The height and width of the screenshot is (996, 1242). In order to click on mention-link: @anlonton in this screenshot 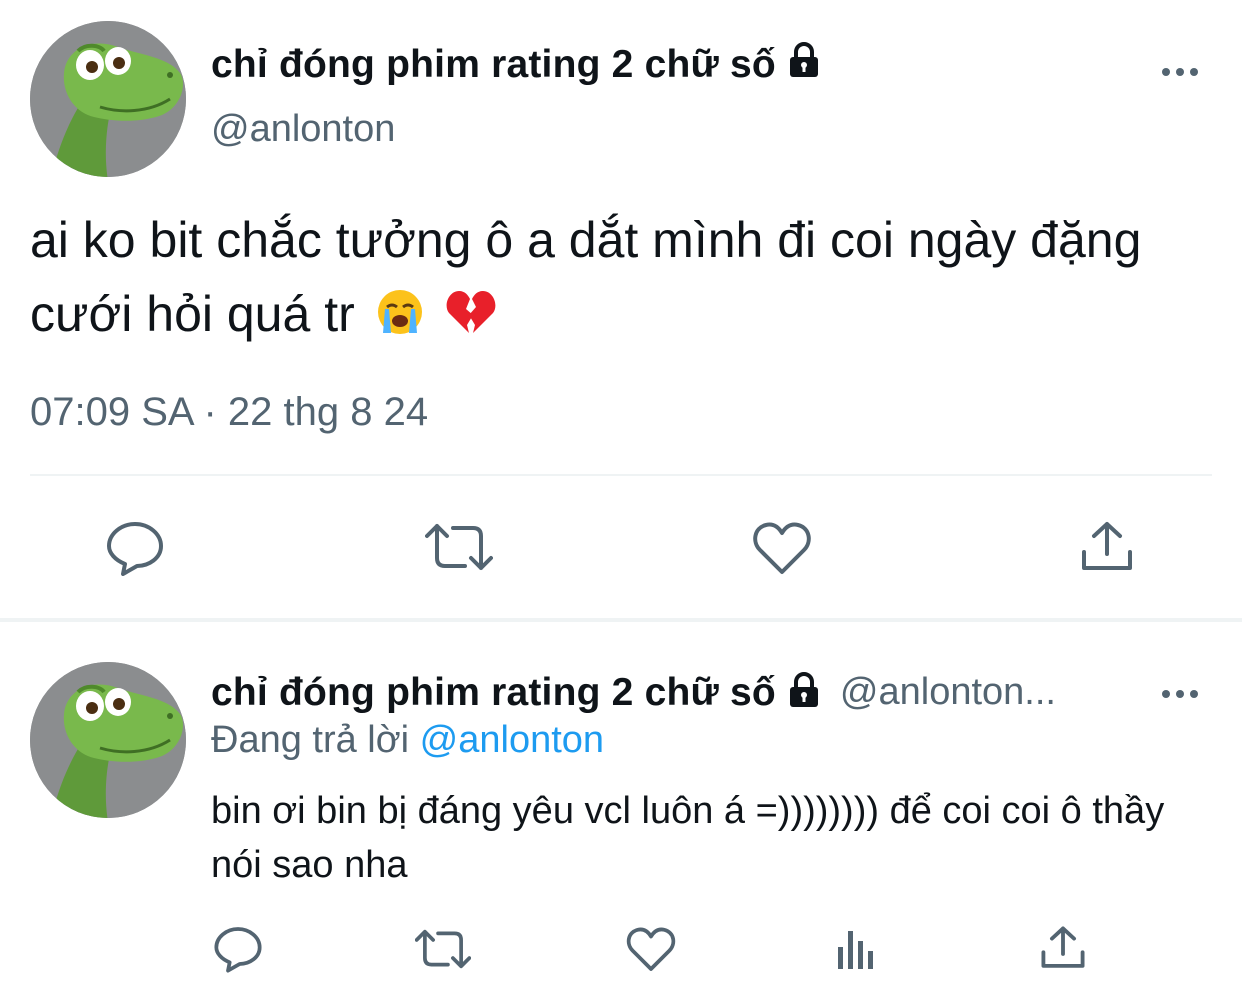, I will do `click(512, 740)`.